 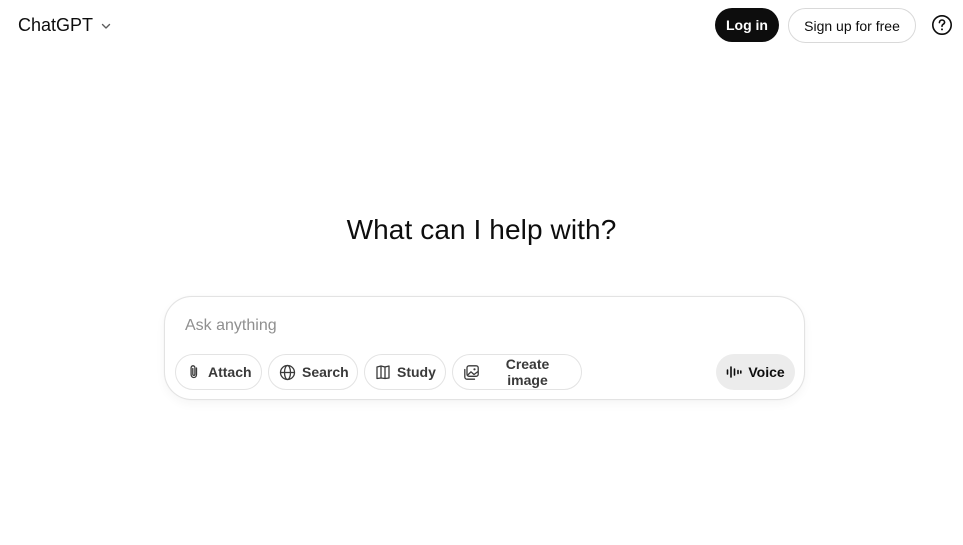 I want to click on search-button: Search, so click(x=313, y=372).